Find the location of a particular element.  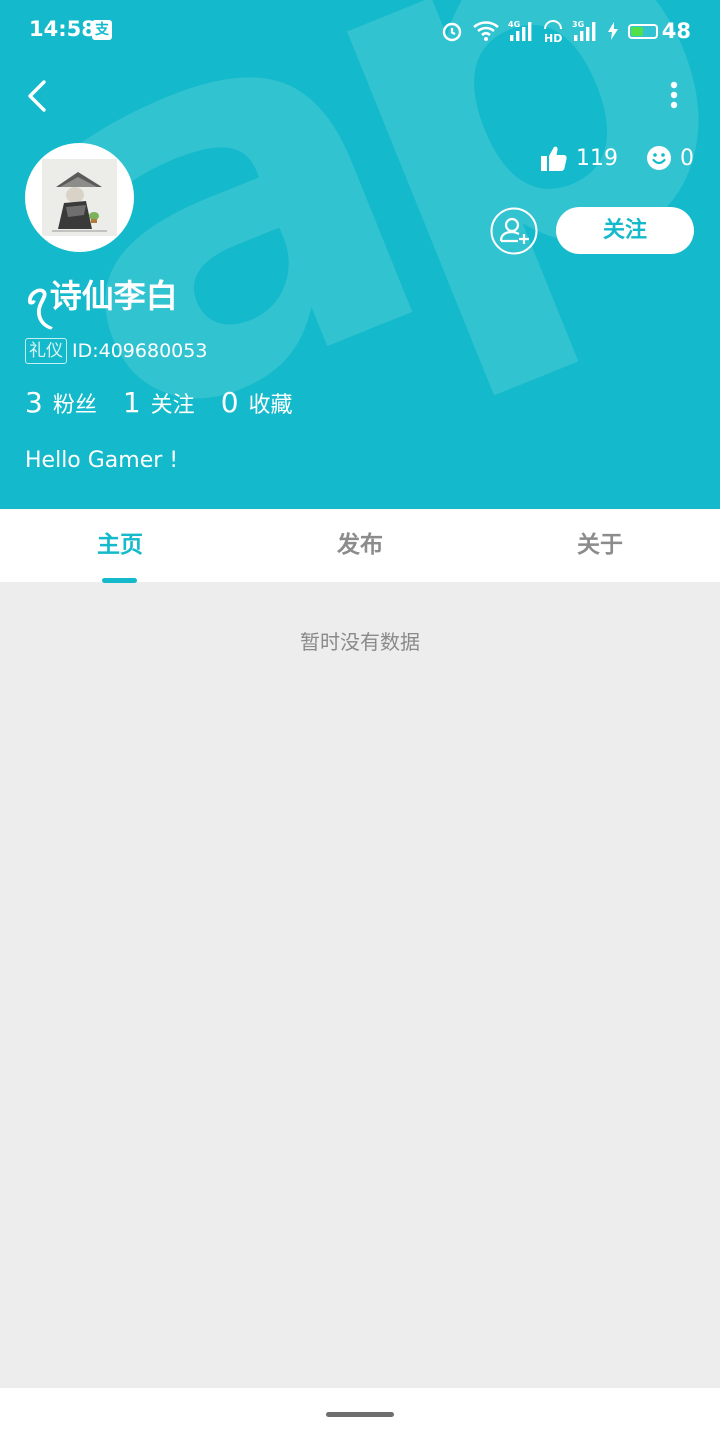

more-vertical-icon is located at coordinates (674, 95).